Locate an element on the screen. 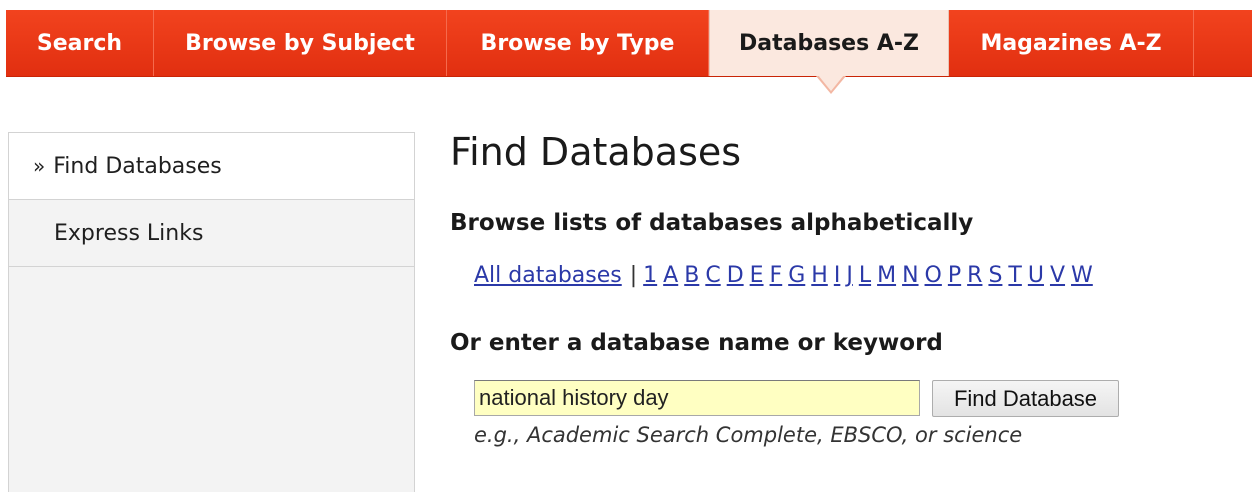 This screenshot has height=492, width=1256. find-database-button: Find Database is located at coordinates (1025, 398).